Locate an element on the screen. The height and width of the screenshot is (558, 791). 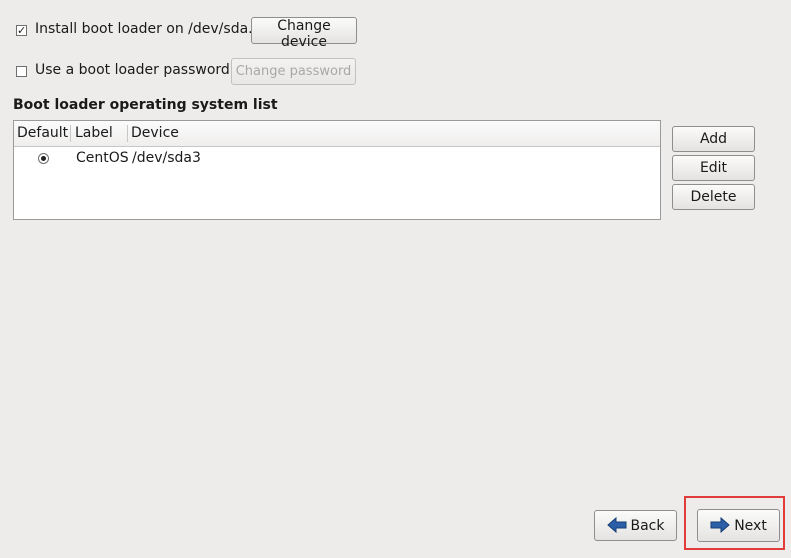
os-device-cell: /dev/sda3 is located at coordinates (166, 158).